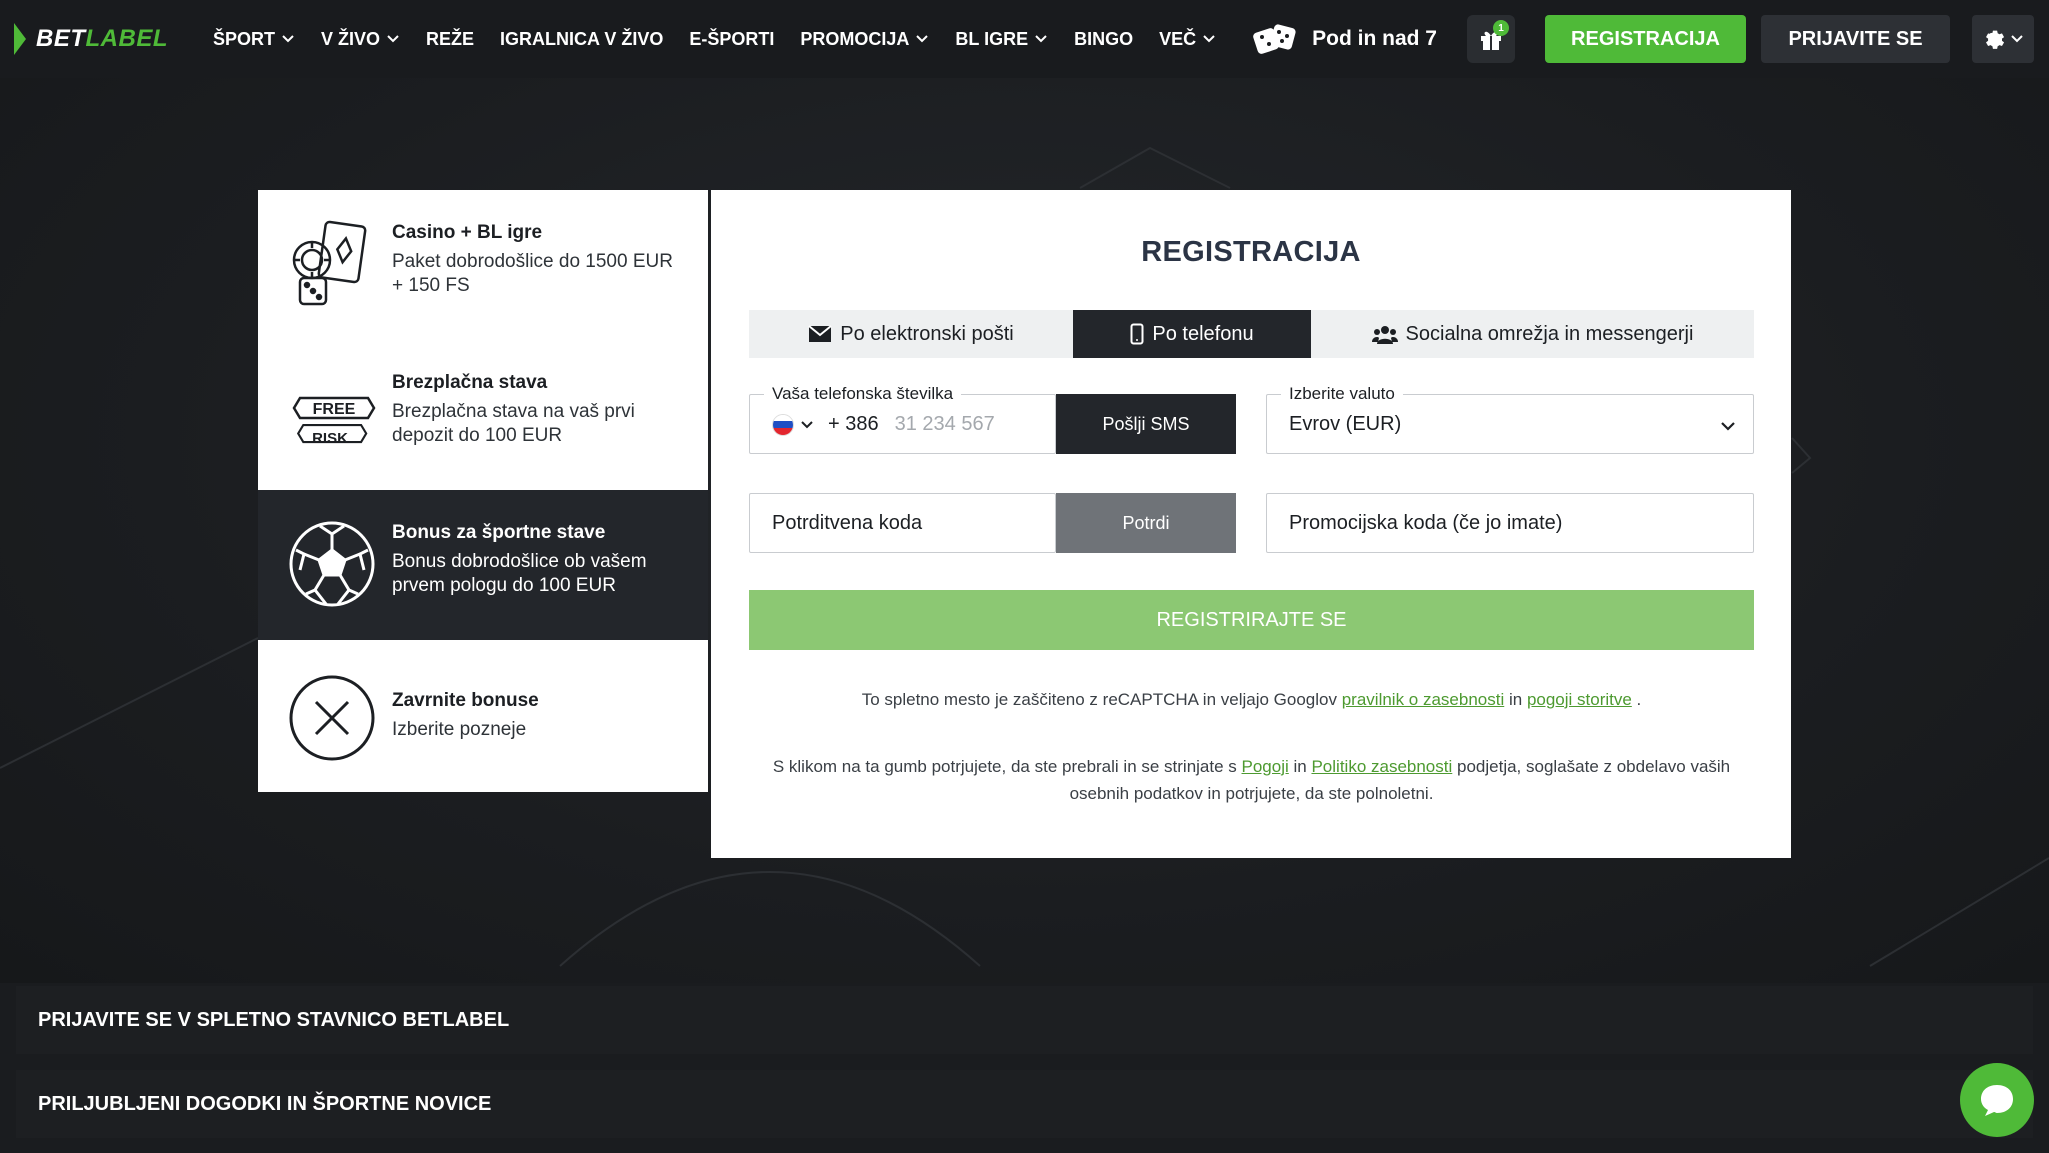 Image resolution: width=2049 pixels, height=1153 pixels. What do you see at coordinates (1532, 334) in the screenshot?
I see `tab-social: Socialna omrežja in messengerji` at bounding box center [1532, 334].